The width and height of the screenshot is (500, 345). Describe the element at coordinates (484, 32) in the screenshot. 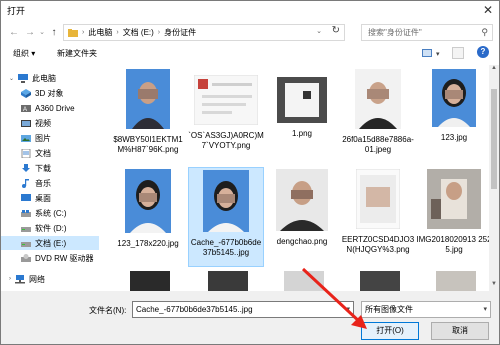

I see `search-icon: ⚲` at that location.